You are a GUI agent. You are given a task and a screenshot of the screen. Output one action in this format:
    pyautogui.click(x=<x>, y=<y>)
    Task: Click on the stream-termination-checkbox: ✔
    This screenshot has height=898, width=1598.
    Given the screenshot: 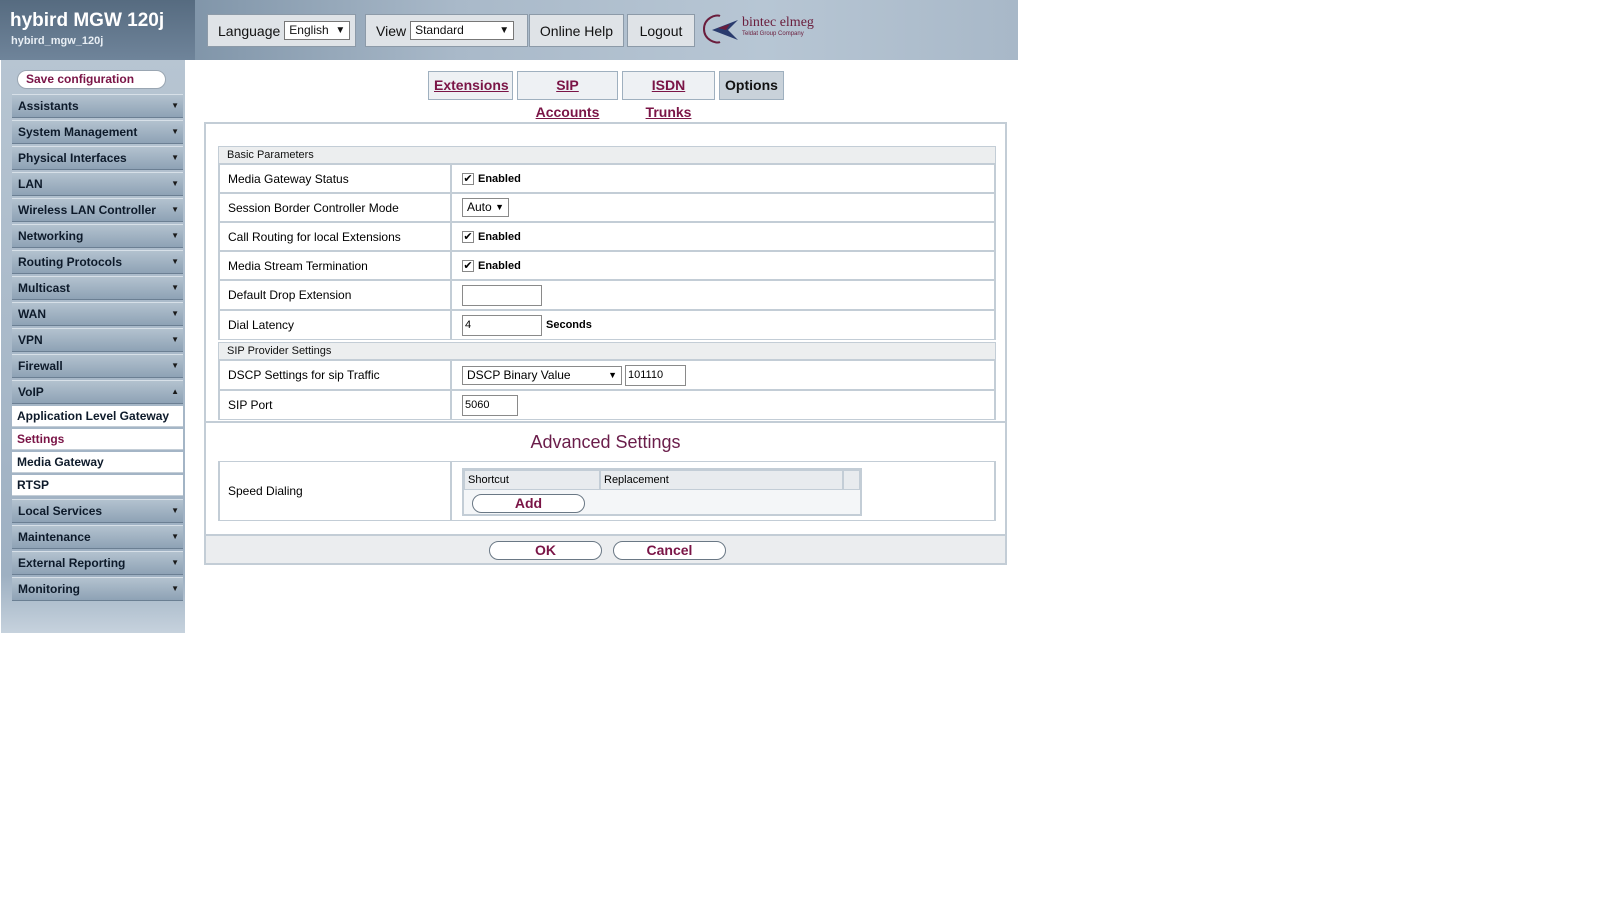 What is the action you would take?
    pyautogui.click(x=468, y=265)
    